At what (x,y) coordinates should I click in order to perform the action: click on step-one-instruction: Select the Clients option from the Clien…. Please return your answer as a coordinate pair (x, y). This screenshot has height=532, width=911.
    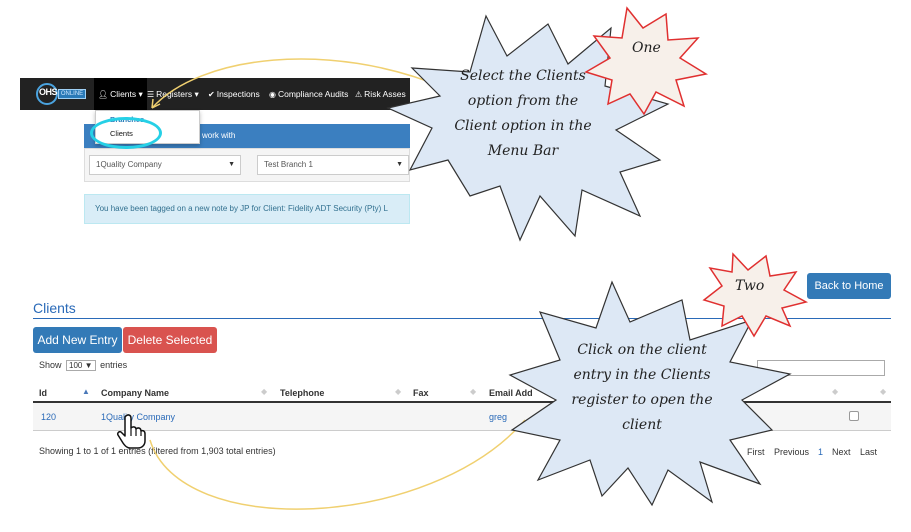
    Looking at the image, I should click on (523, 113).